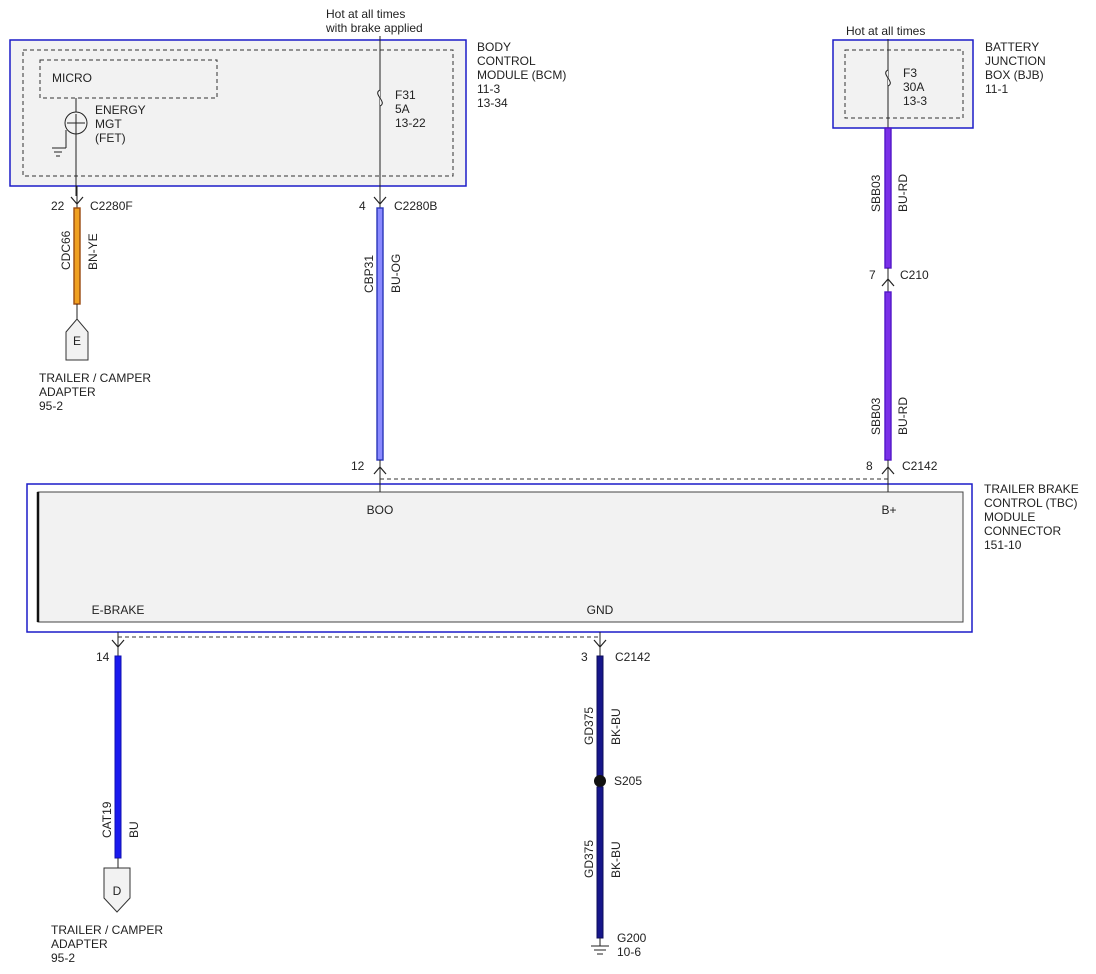 The height and width of the screenshot is (974, 1096). Describe the element at coordinates (888, 376) in the screenshot. I see `wire-sbb03-bottom-body` at that location.